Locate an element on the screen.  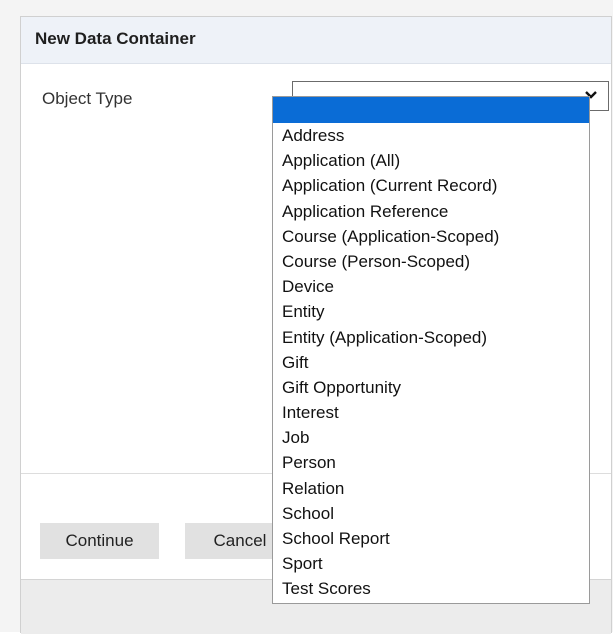
continue-button: Continue is located at coordinates (99, 541).